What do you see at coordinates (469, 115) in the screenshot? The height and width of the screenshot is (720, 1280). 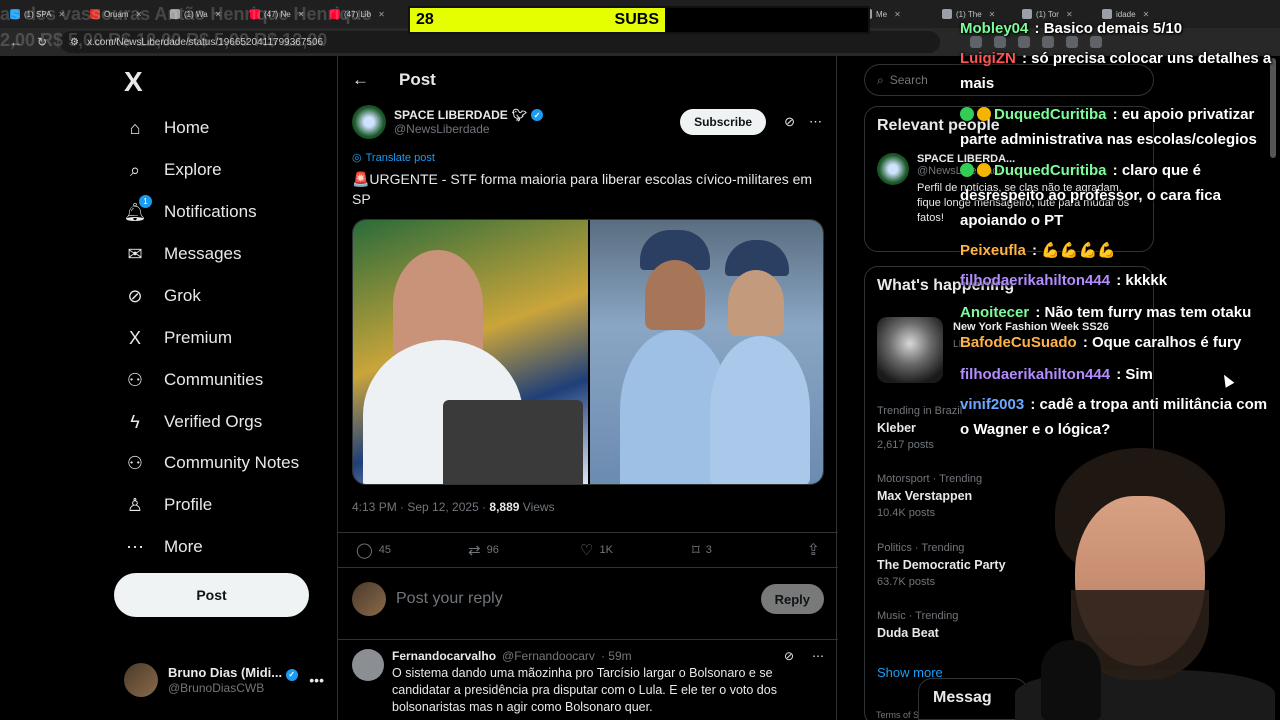 I see `author-name: SPACE LIBERDADE 🐦︎ ✓` at bounding box center [469, 115].